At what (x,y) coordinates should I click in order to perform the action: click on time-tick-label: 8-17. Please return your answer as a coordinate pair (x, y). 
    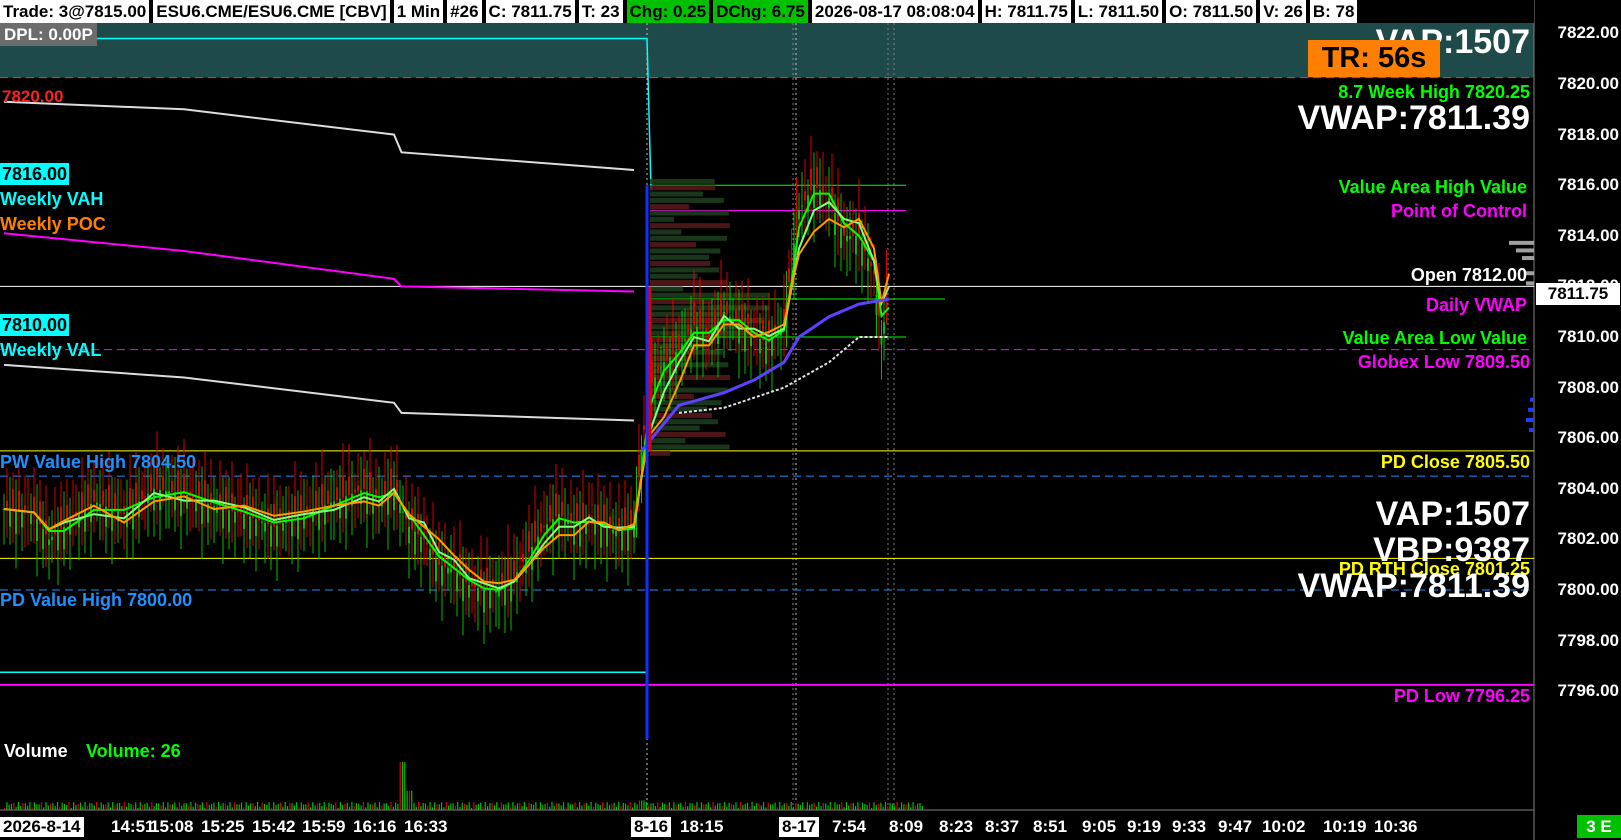
    Looking at the image, I should click on (799, 827).